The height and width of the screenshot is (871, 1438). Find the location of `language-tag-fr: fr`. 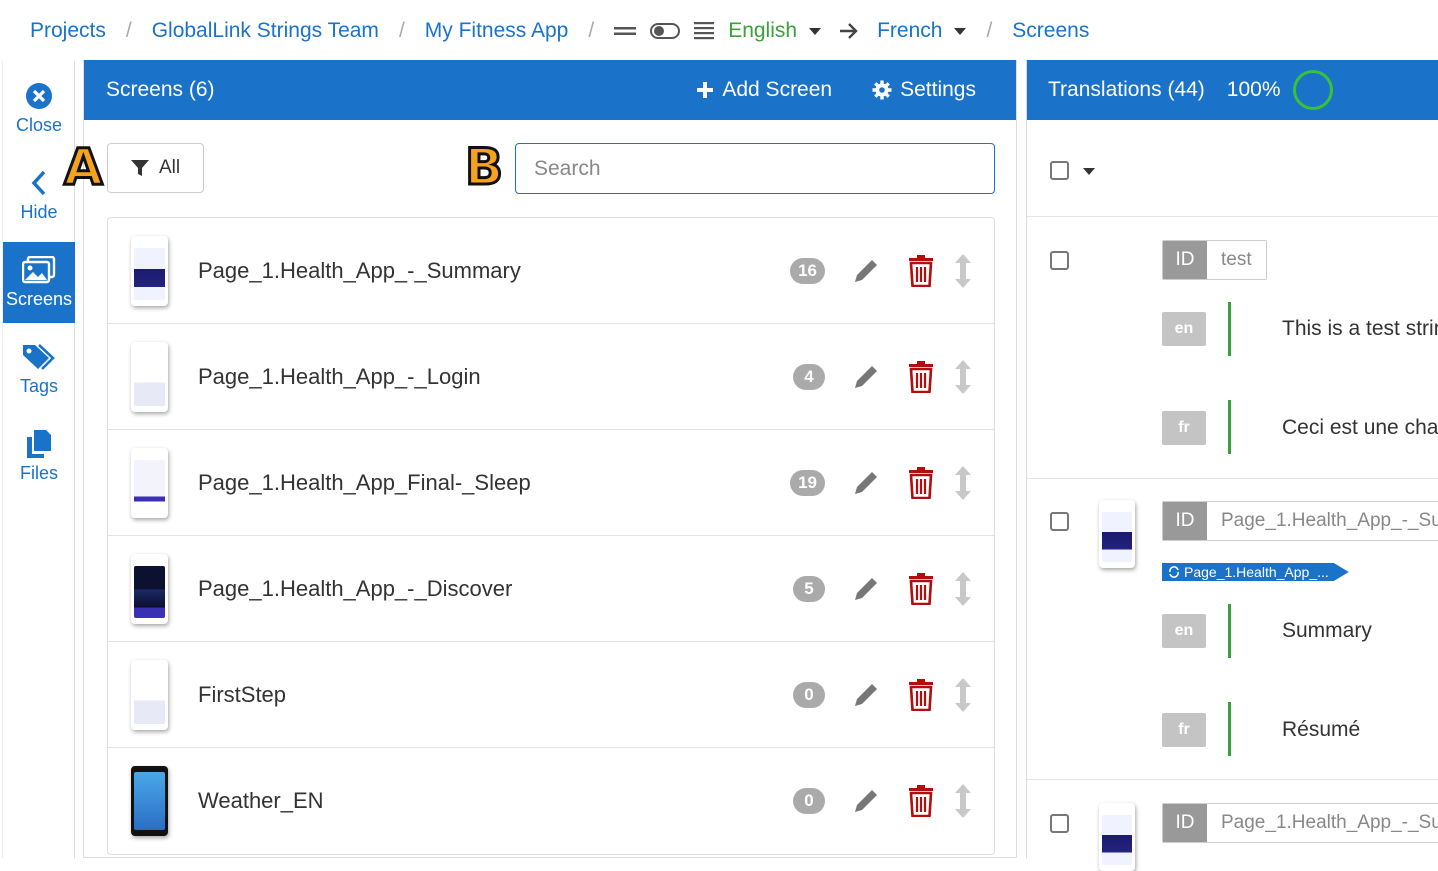

language-tag-fr: fr is located at coordinates (1184, 428).